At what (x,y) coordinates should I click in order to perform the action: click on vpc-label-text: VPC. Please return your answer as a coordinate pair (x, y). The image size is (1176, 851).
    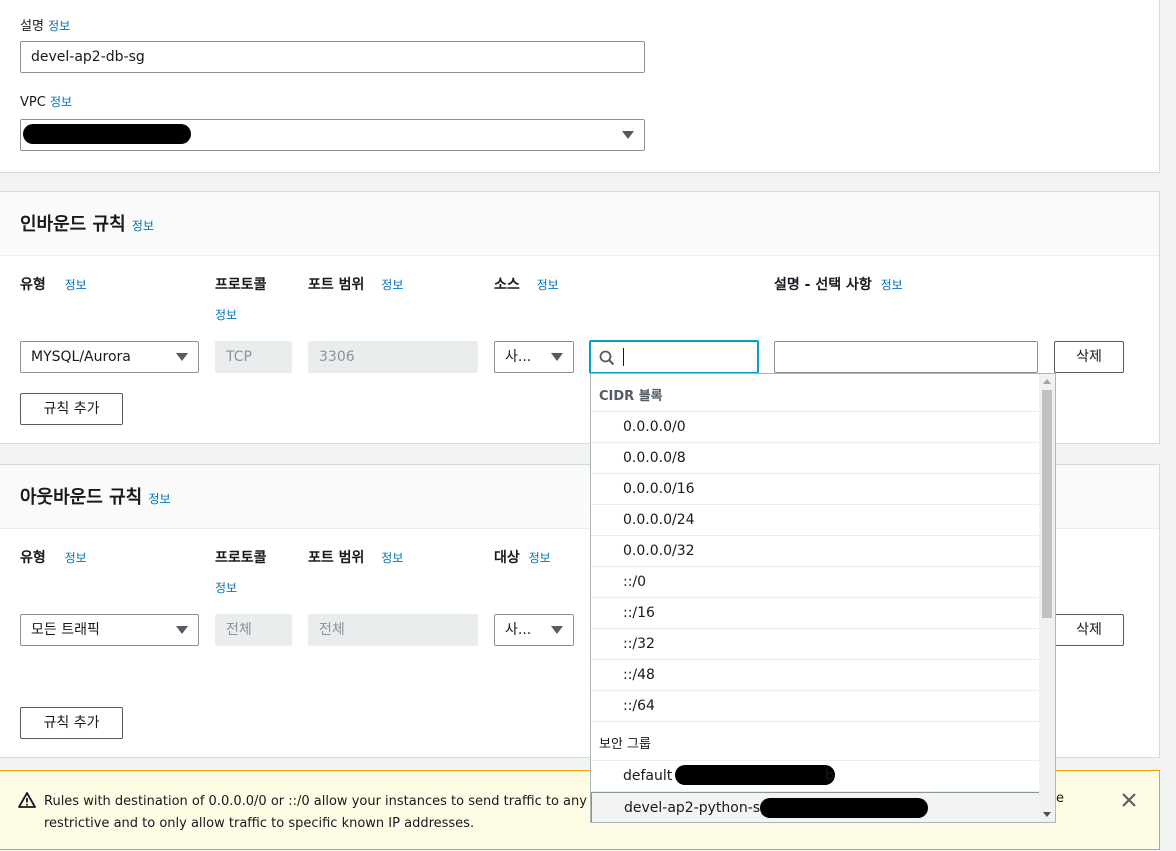
    Looking at the image, I should click on (33, 102).